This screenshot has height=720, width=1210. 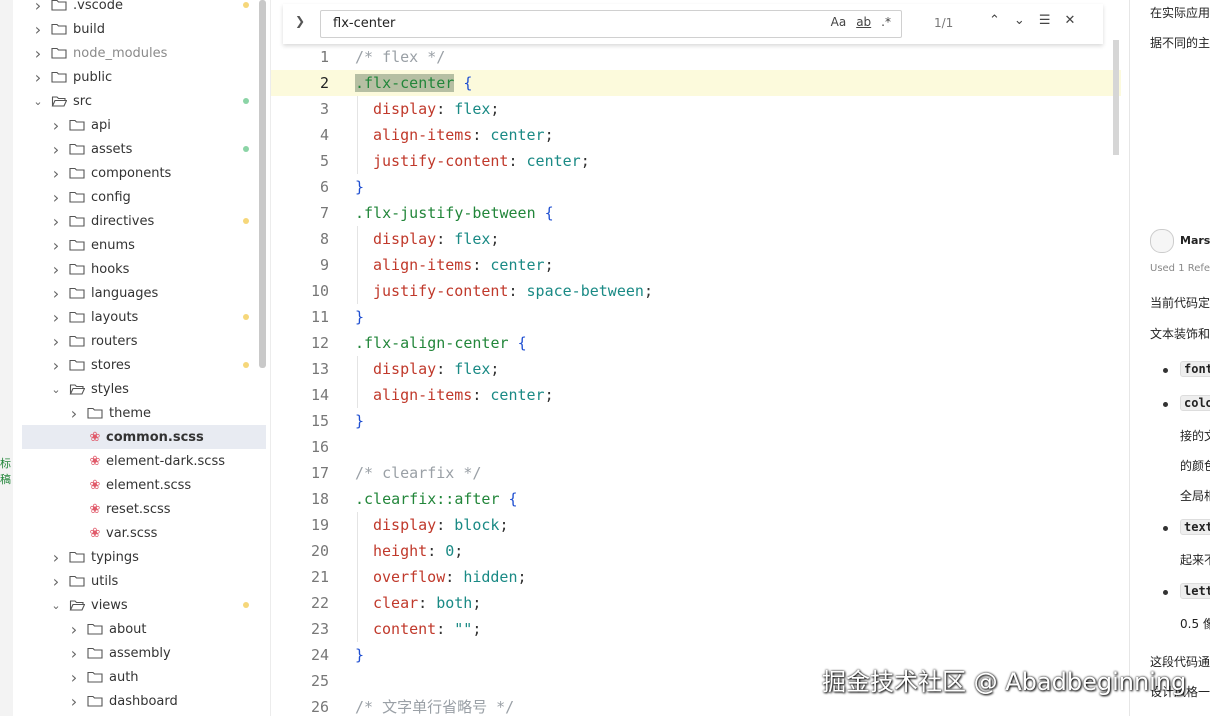 What do you see at coordinates (696, 57) in the screenshot?
I see `code-line: 1 /* flex */` at bounding box center [696, 57].